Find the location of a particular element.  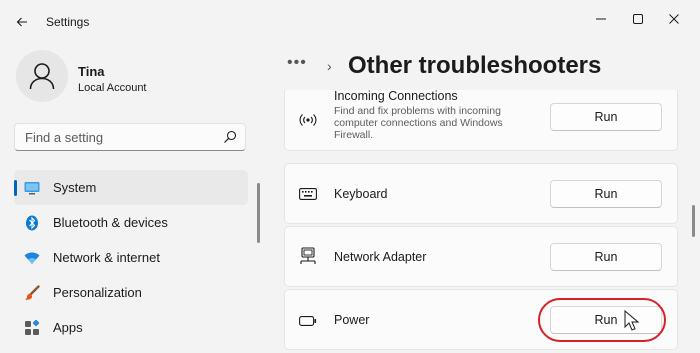

avatar is located at coordinates (42, 76).